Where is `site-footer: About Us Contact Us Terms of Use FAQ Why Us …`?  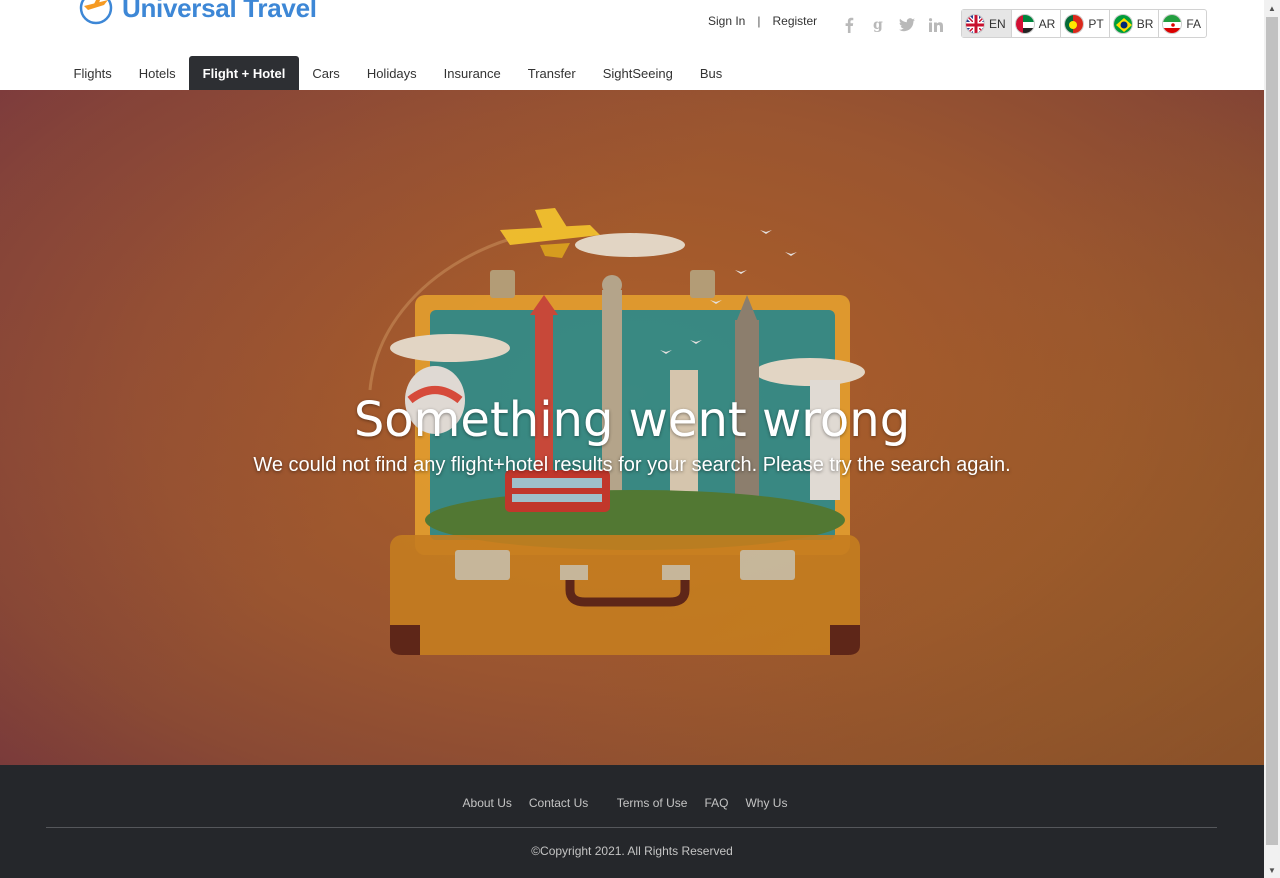 site-footer: About Us Contact Us Terms of Use FAQ Why Us … is located at coordinates (632, 821).